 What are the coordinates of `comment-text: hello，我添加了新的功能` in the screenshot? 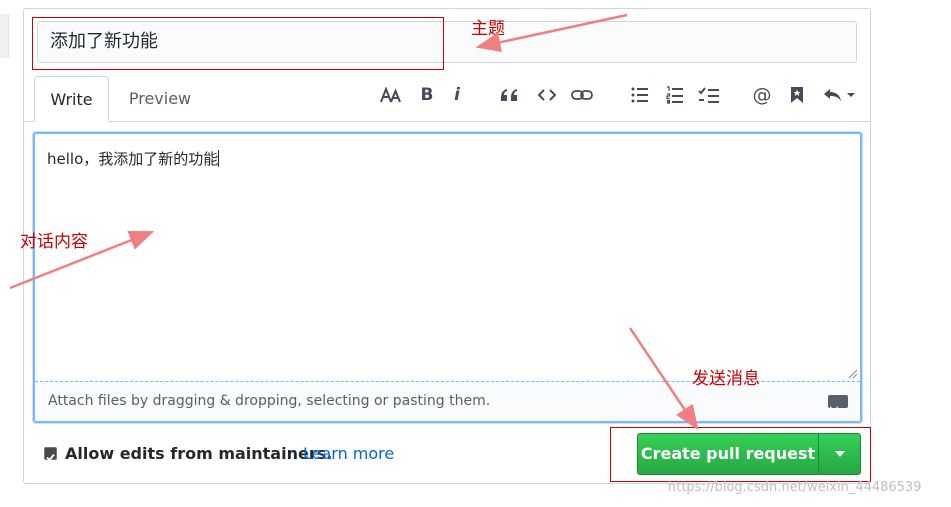 It's located at (133, 159).